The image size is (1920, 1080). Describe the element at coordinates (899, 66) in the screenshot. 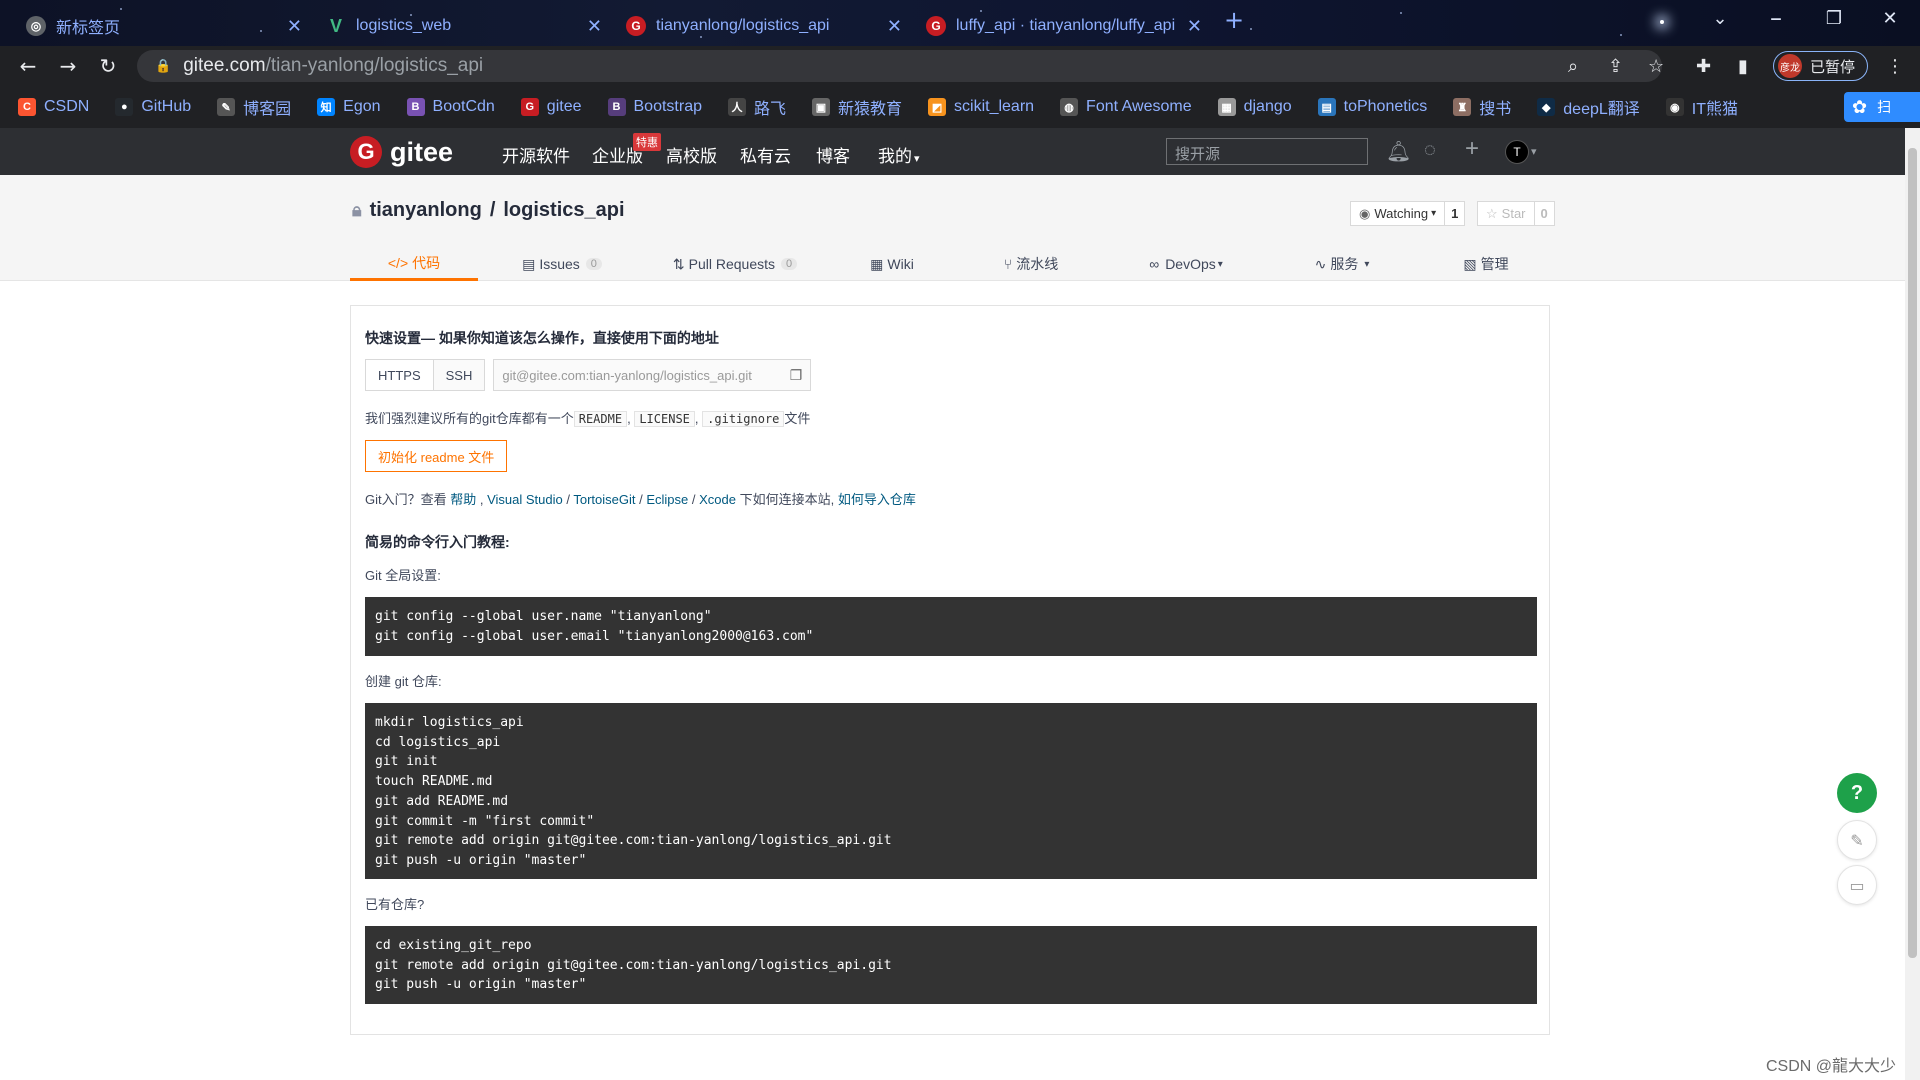

I see `address-bar: 🔒 gitee.com/tian-yanlong/logistics_api` at that location.